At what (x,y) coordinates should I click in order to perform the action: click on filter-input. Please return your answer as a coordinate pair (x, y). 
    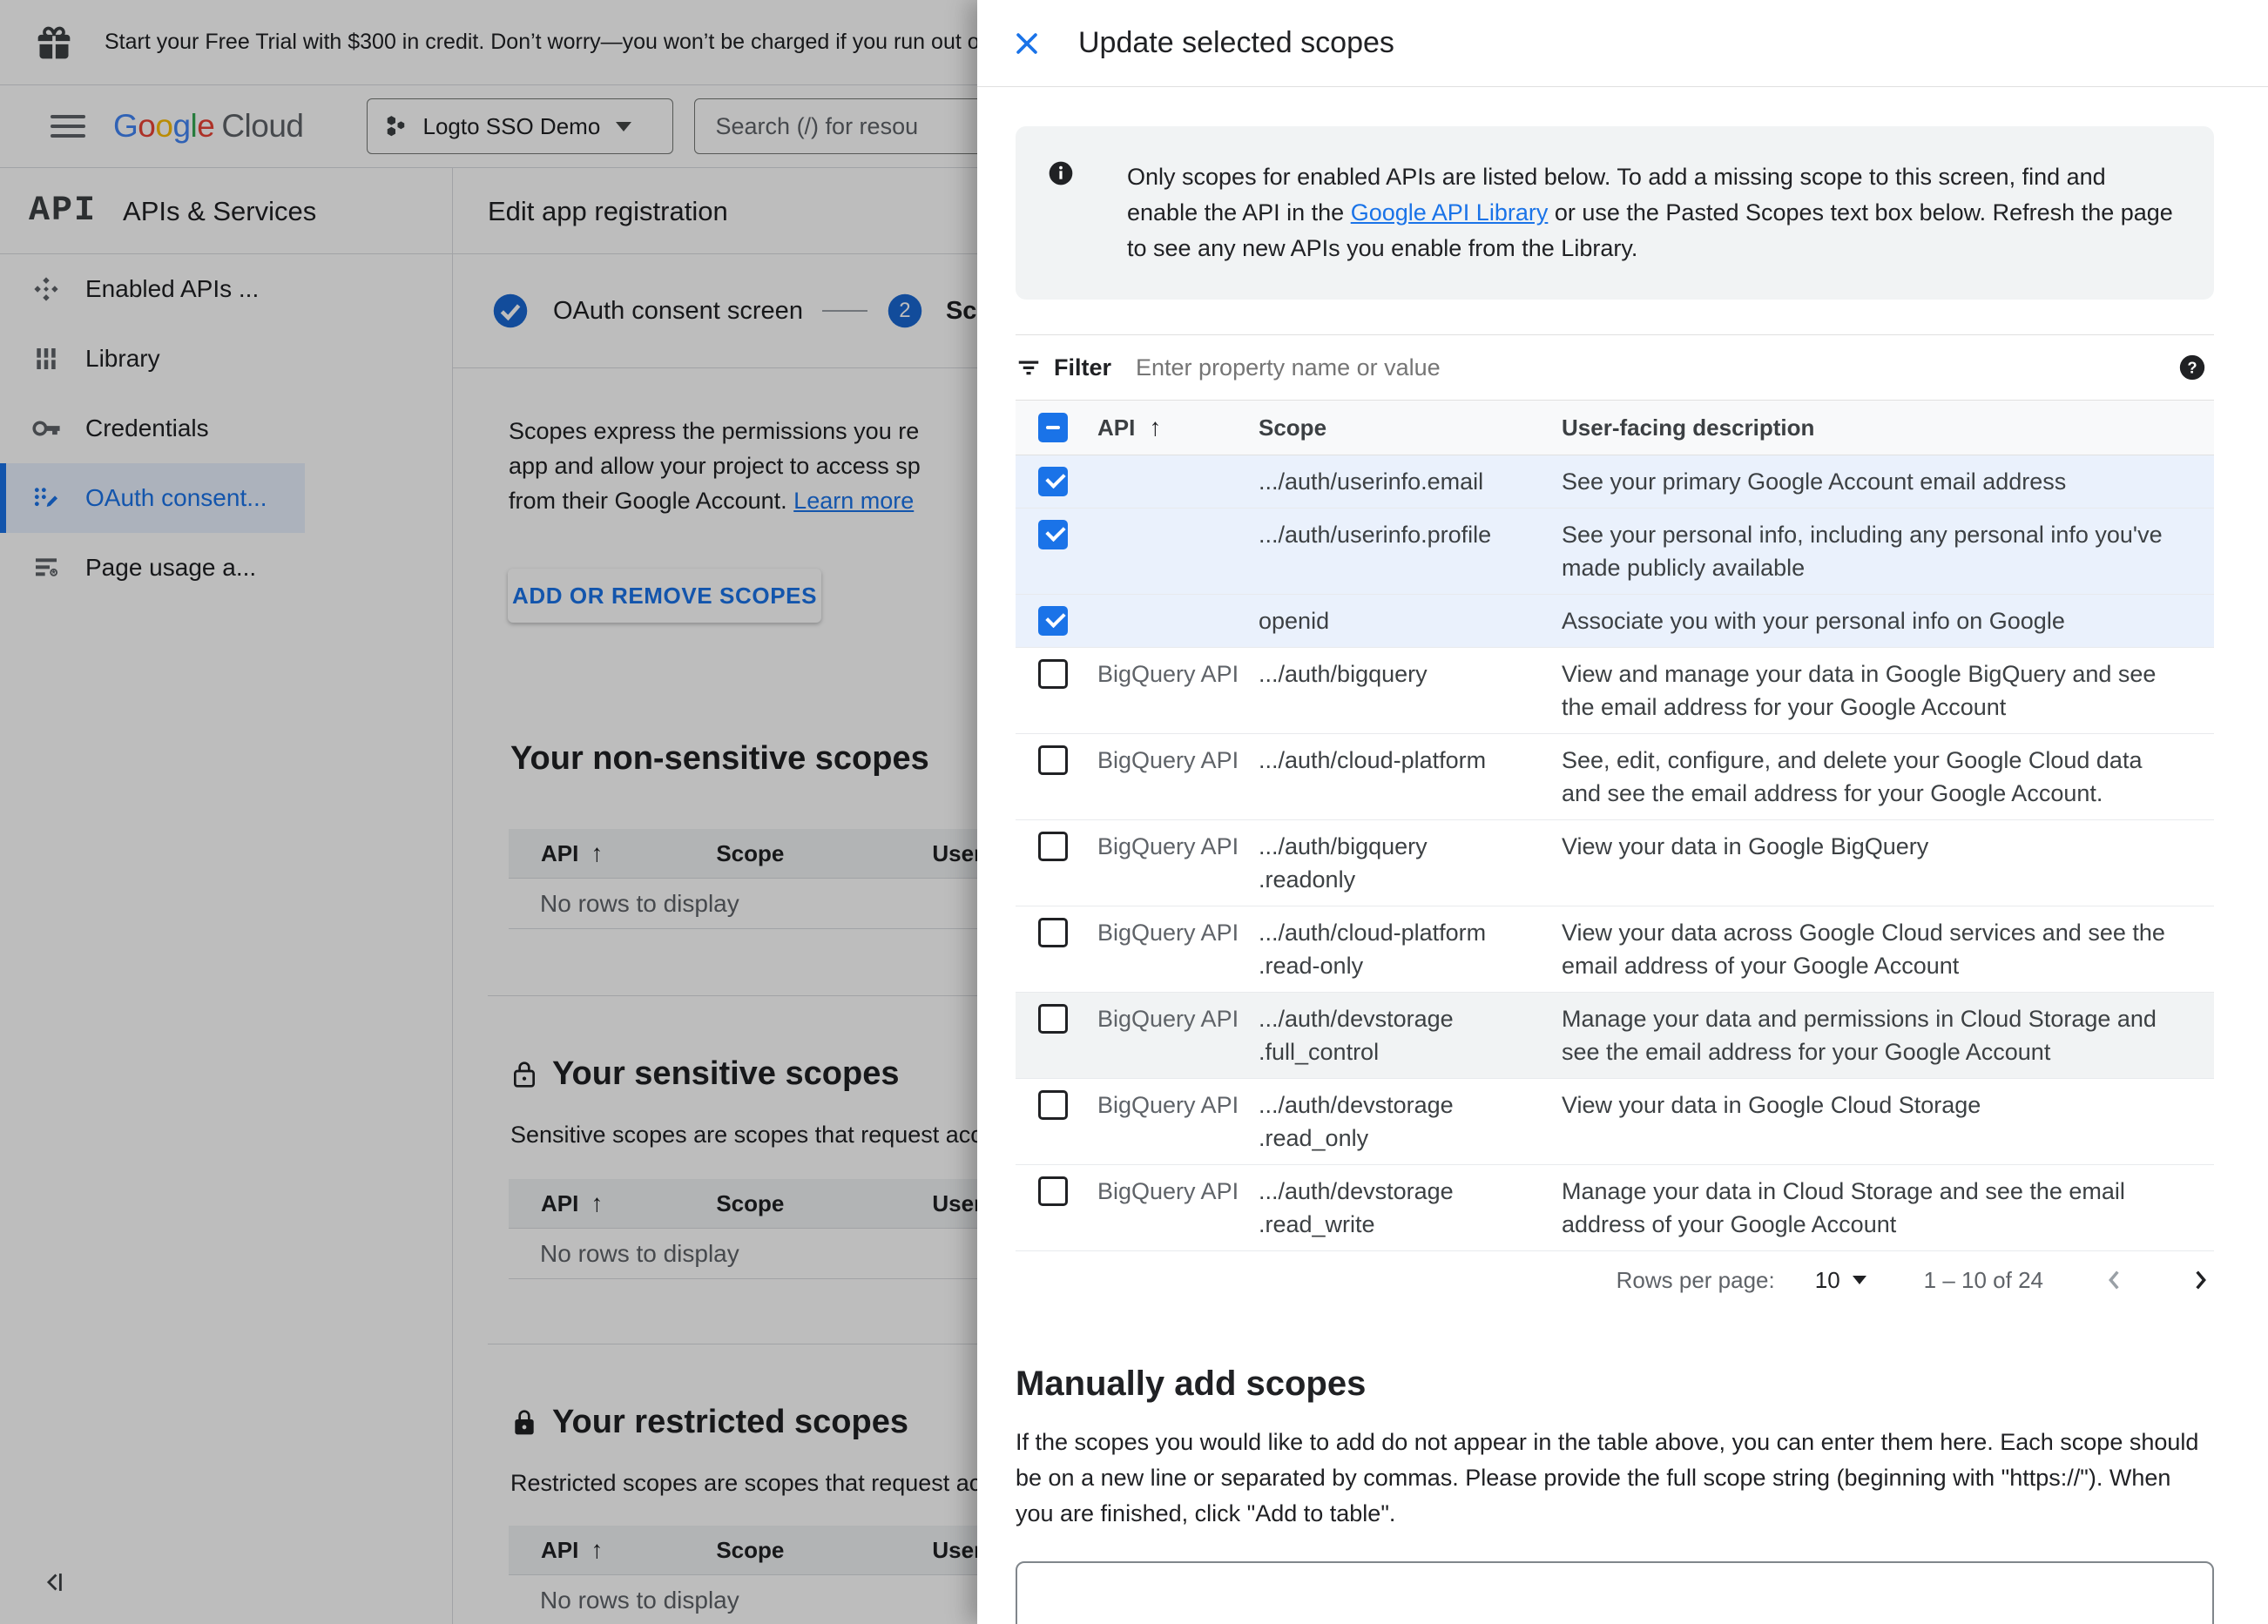
    Looking at the image, I should click on (1656, 367).